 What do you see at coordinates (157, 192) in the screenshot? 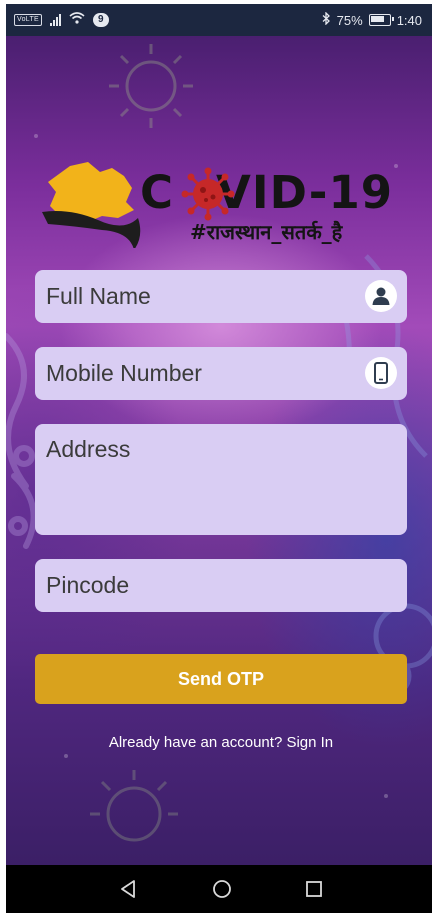
I see `logo-title-left: C` at bounding box center [157, 192].